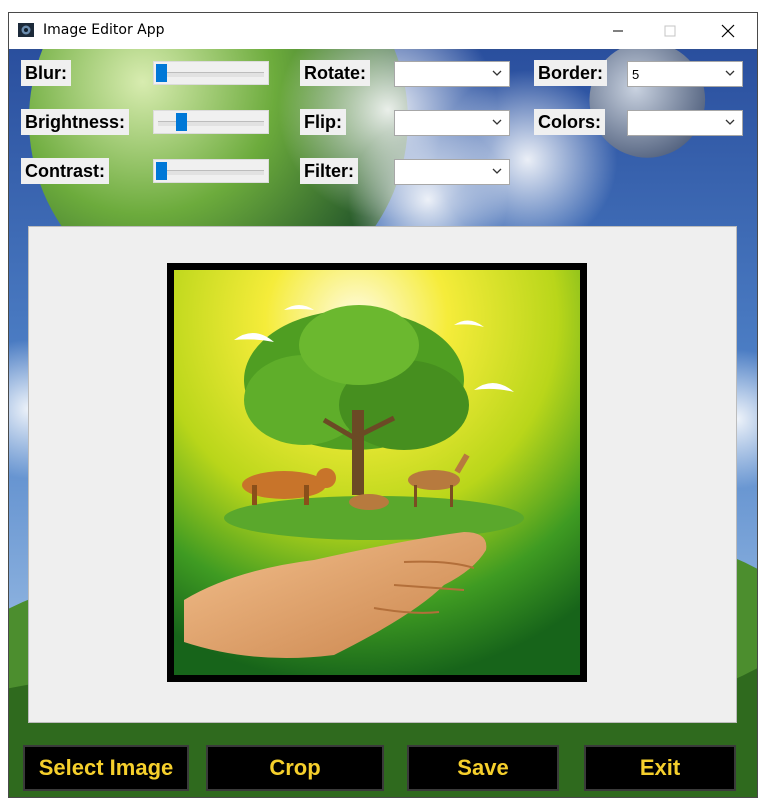 This screenshot has height=806, width=768. I want to click on colors-dropdown, so click(685, 123).